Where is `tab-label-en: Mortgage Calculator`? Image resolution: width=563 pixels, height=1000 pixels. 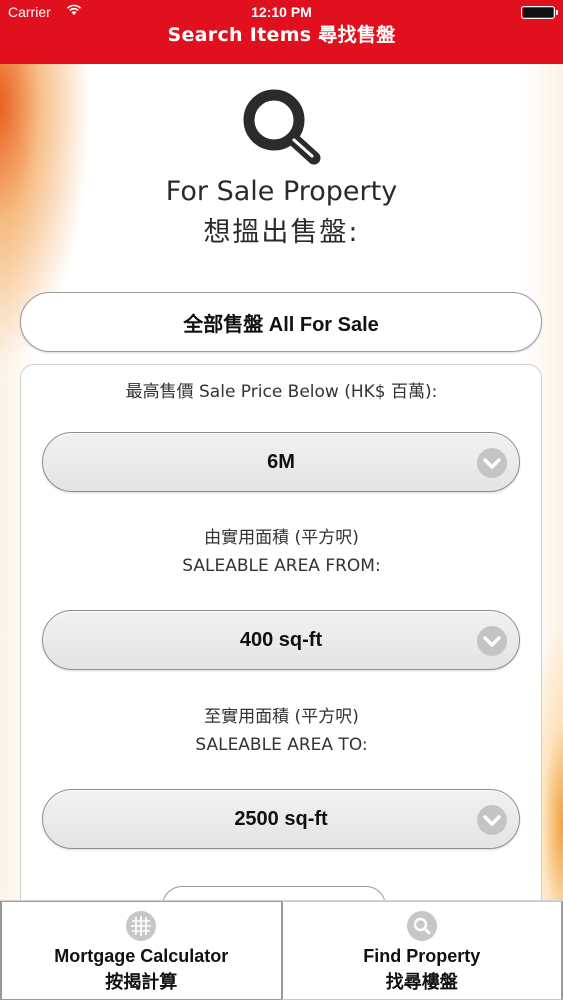 tab-label-en: Mortgage Calculator is located at coordinates (141, 956).